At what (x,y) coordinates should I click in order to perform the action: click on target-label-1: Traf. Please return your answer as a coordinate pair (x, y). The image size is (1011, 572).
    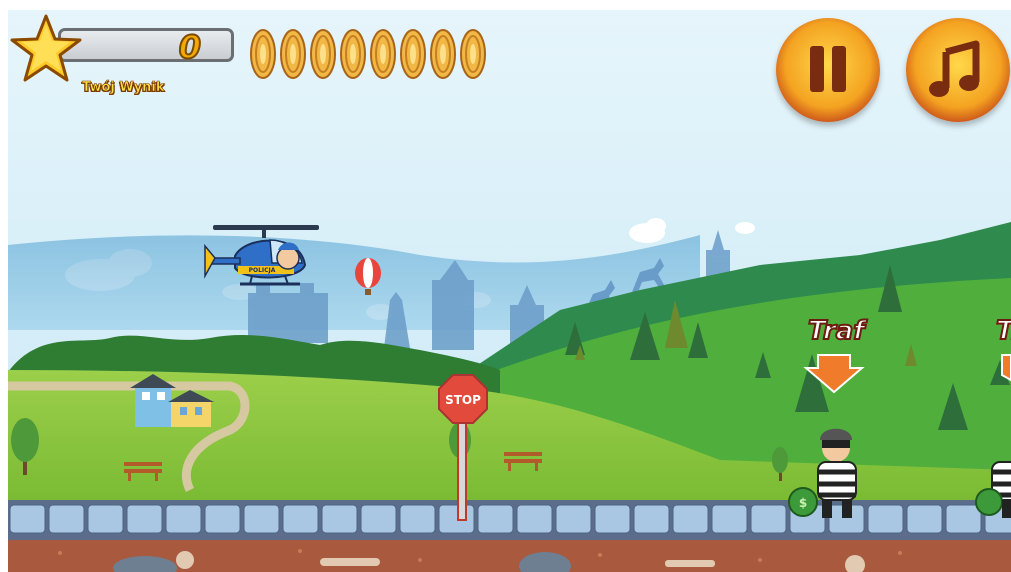
    Looking at the image, I should click on (836, 331).